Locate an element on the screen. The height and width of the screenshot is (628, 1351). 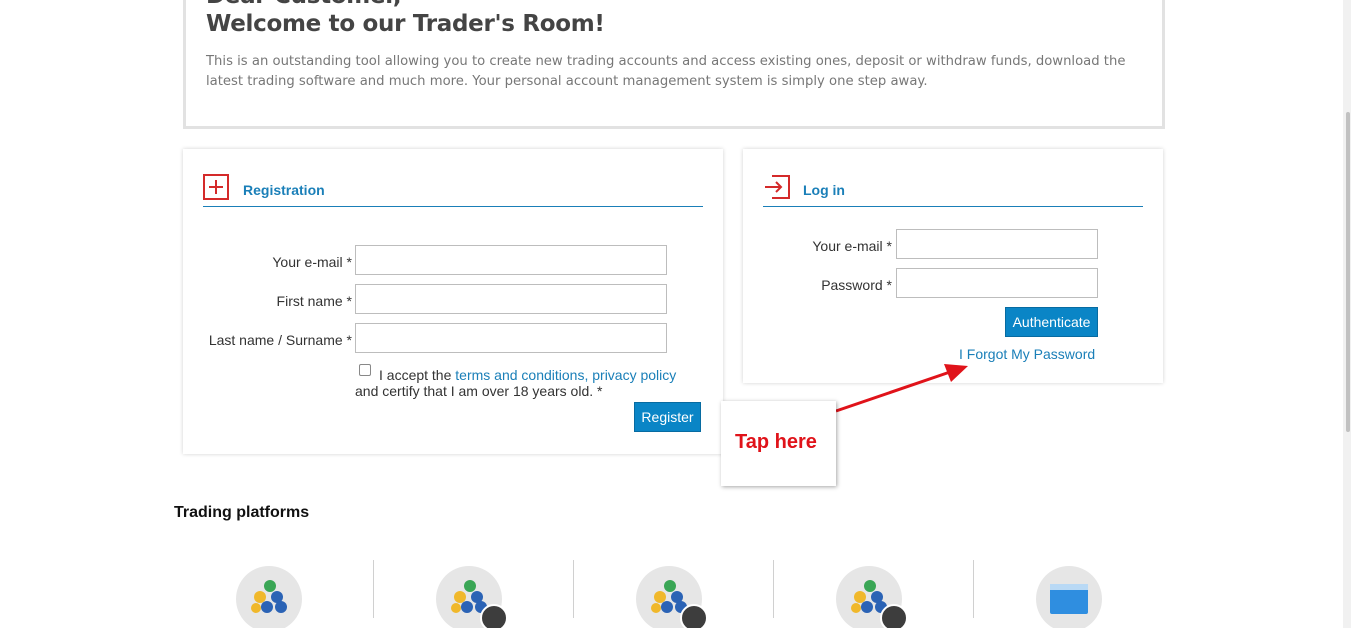
welcome-title-line1: Dear Customer, is located at coordinates (405, 5).